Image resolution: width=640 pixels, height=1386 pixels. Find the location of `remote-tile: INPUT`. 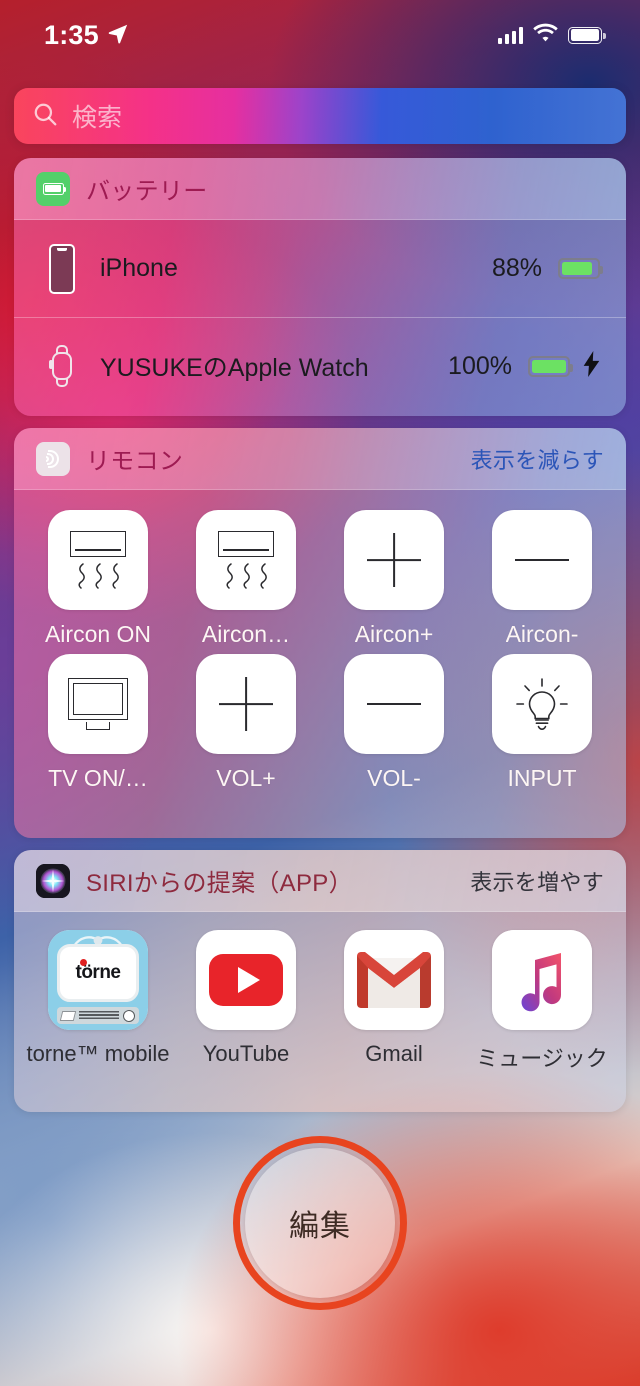

remote-tile: INPUT is located at coordinates (542, 723).